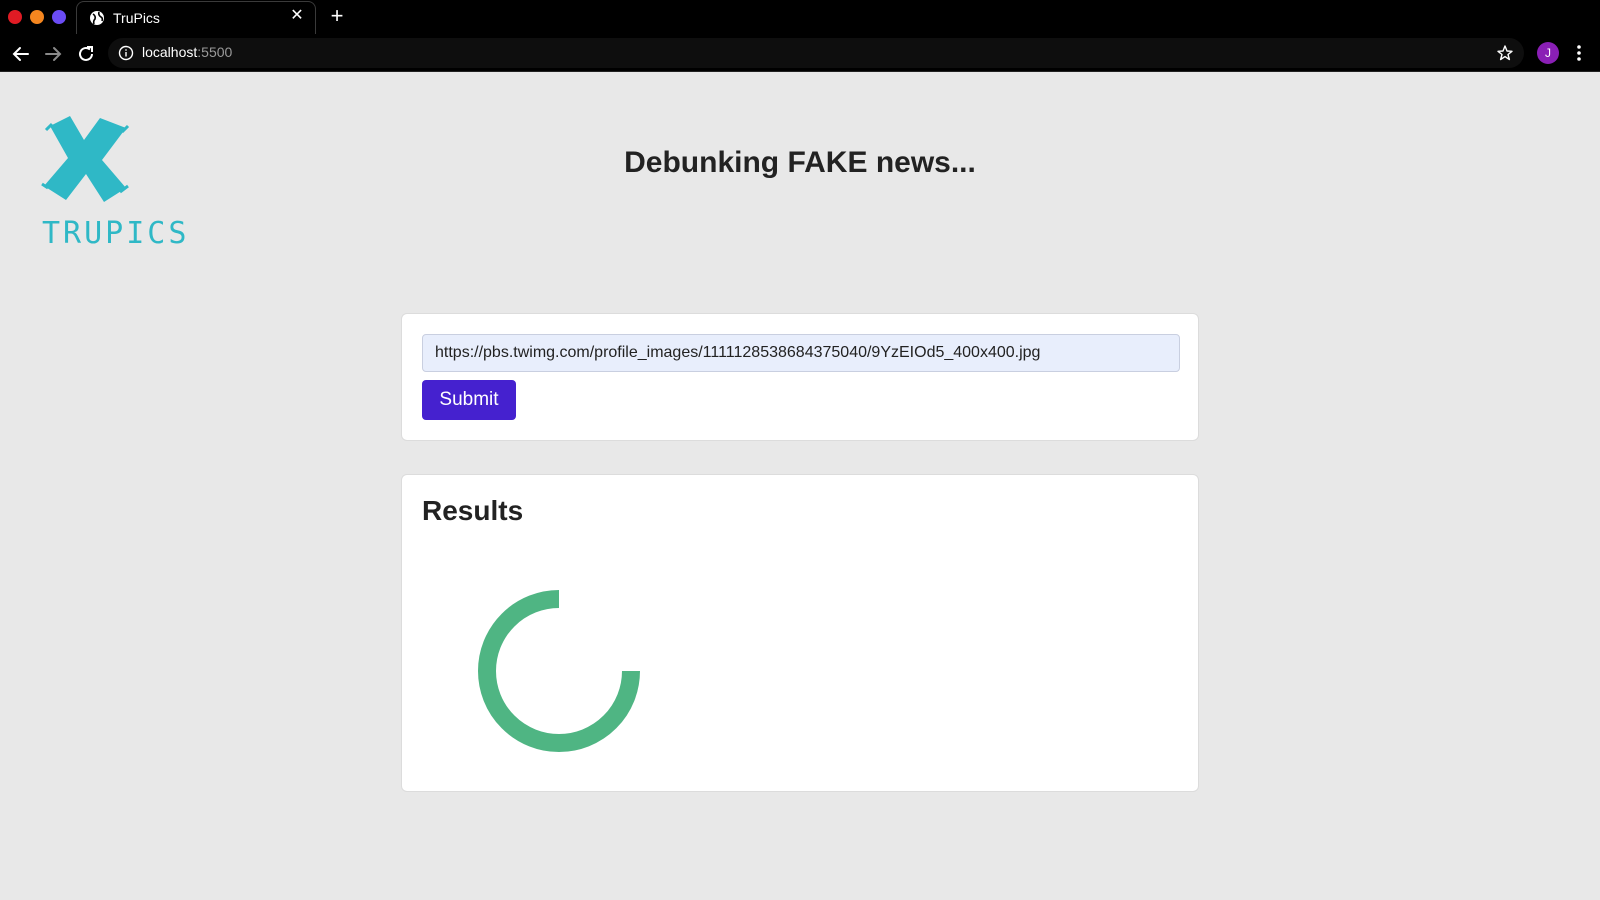 Image resolution: width=1600 pixels, height=900 pixels. Describe the element at coordinates (559, 671) in the screenshot. I see `loading-spinner-icon` at that location.